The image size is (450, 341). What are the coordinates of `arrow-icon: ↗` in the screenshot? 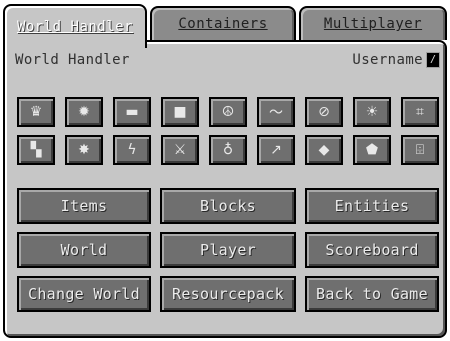 It's located at (276, 150).